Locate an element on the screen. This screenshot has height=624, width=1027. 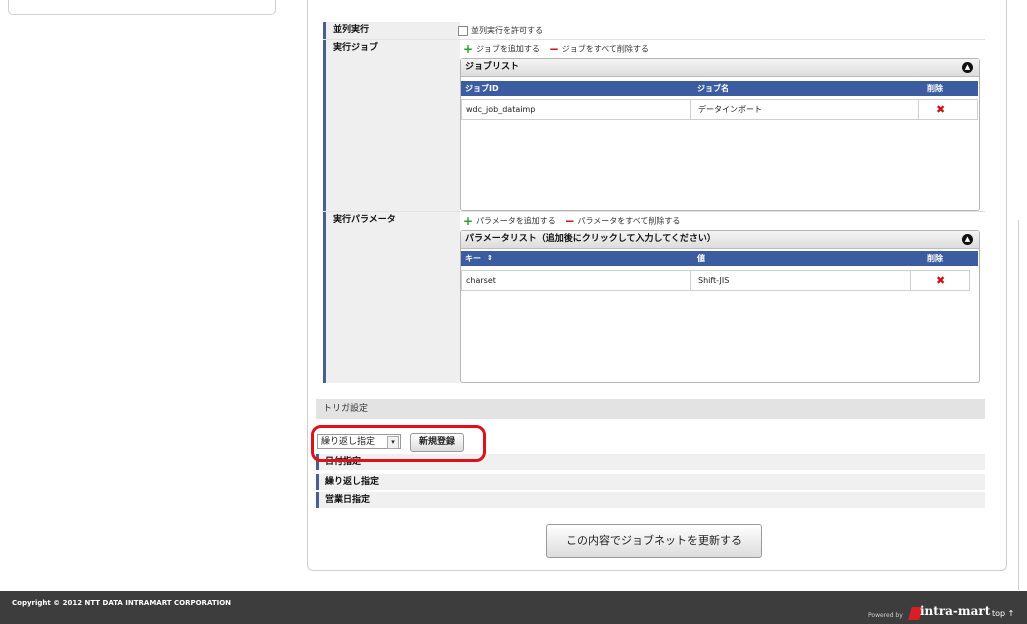
job-list-title: ジョブリスト is located at coordinates (492, 67).